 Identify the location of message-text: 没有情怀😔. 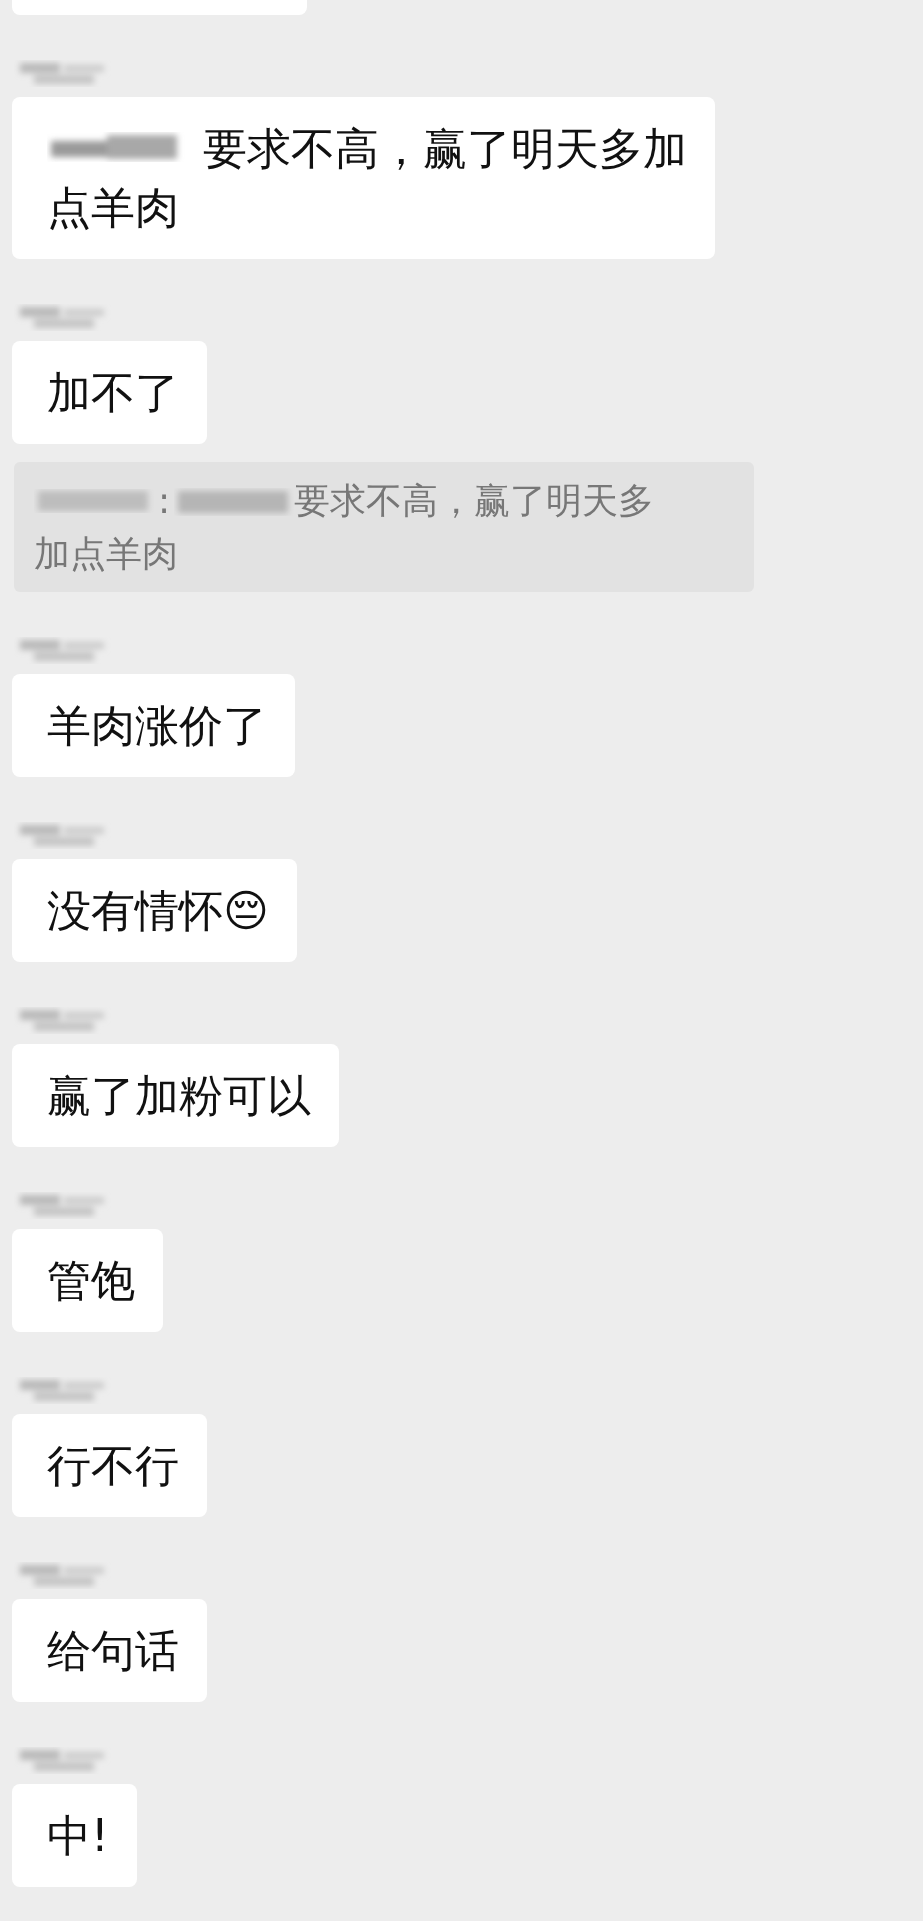
(158, 911).